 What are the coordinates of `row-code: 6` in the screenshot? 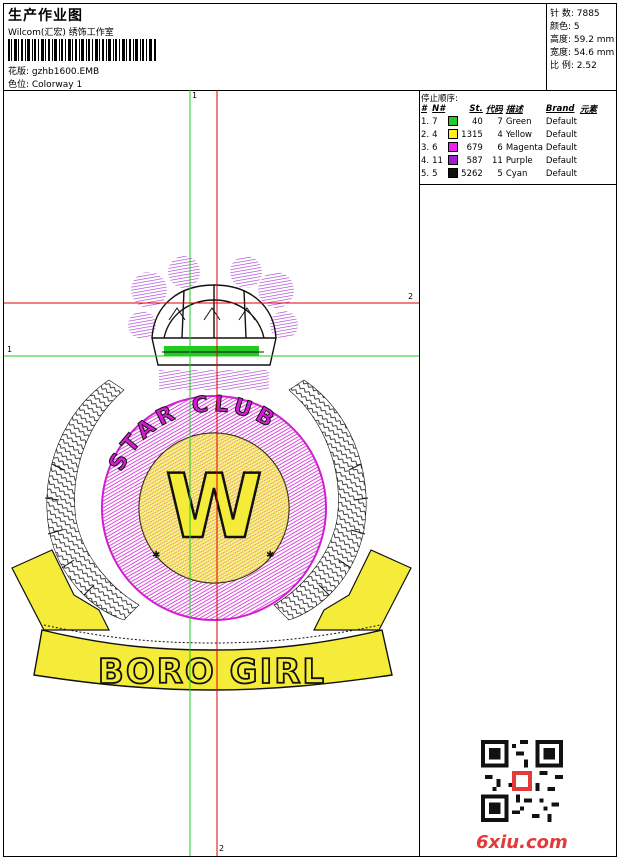 It's located at (500, 147).